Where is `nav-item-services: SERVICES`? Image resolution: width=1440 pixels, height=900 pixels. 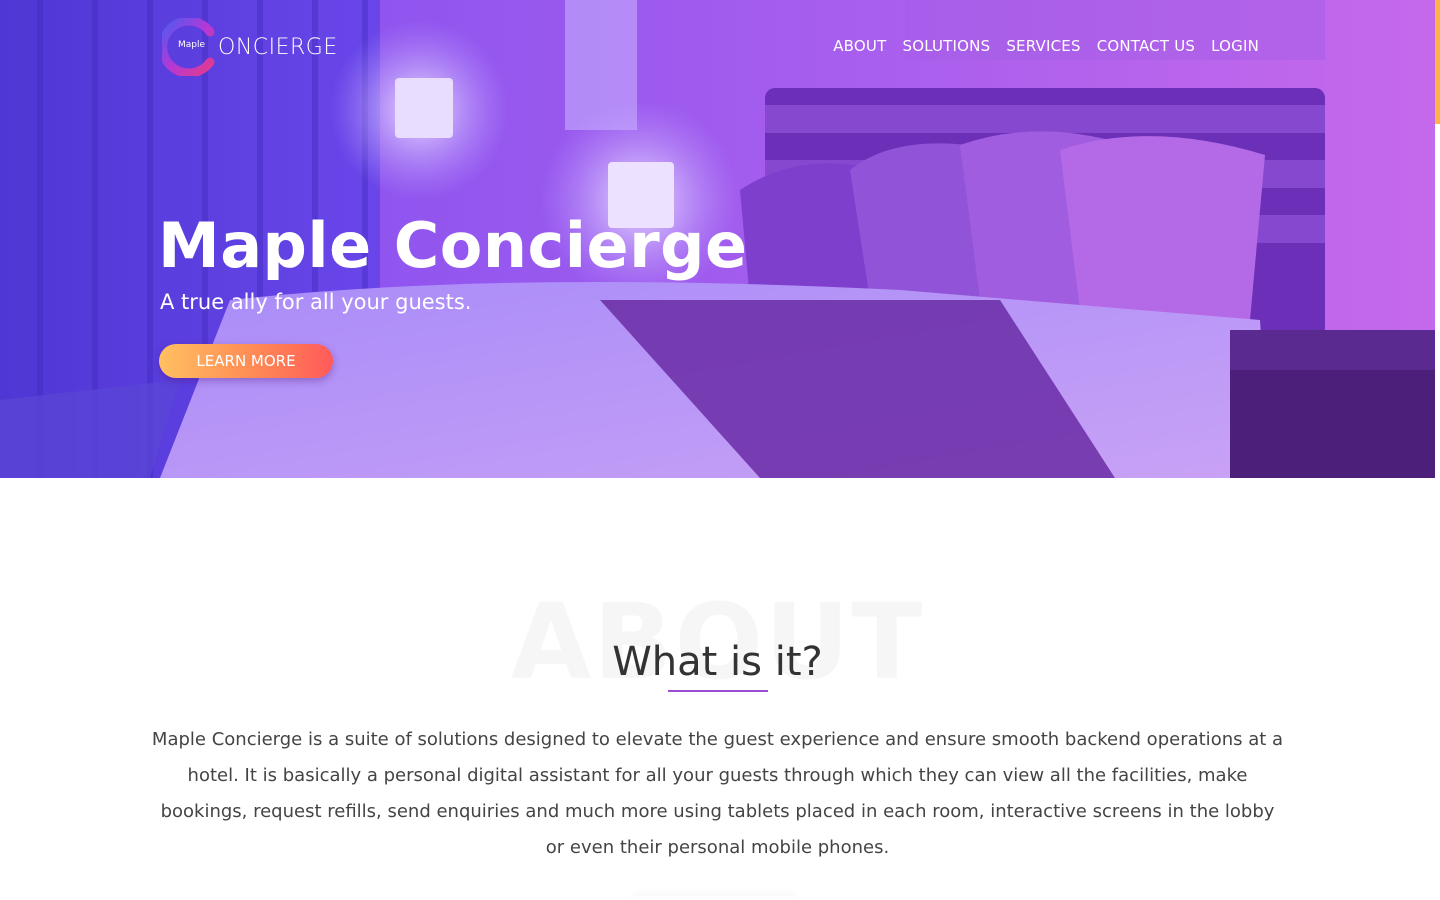
nav-item-services: SERVICES is located at coordinates (1043, 46).